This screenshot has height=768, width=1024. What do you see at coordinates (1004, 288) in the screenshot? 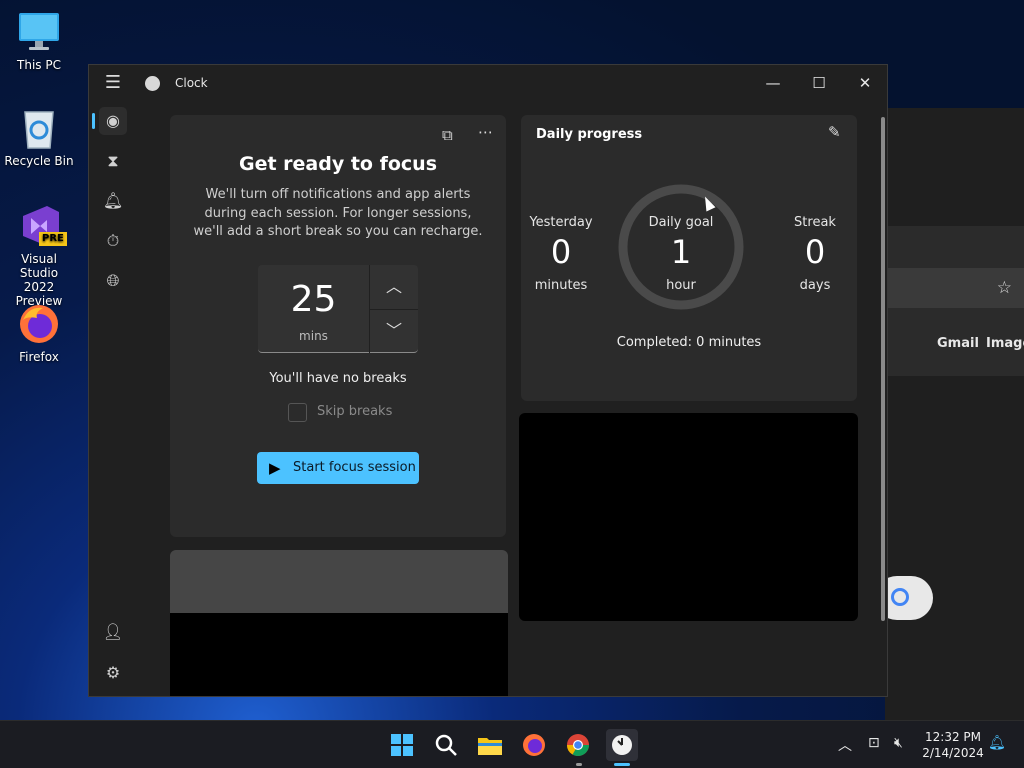
I see `bookmark-star-icon: ☆` at bounding box center [1004, 288].